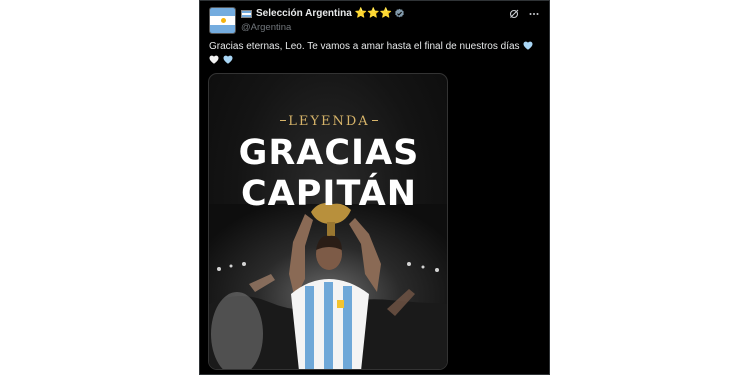 This screenshot has width=750, height=375. I want to click on media-headline-2: CAPITÁN, so click(329, 194).